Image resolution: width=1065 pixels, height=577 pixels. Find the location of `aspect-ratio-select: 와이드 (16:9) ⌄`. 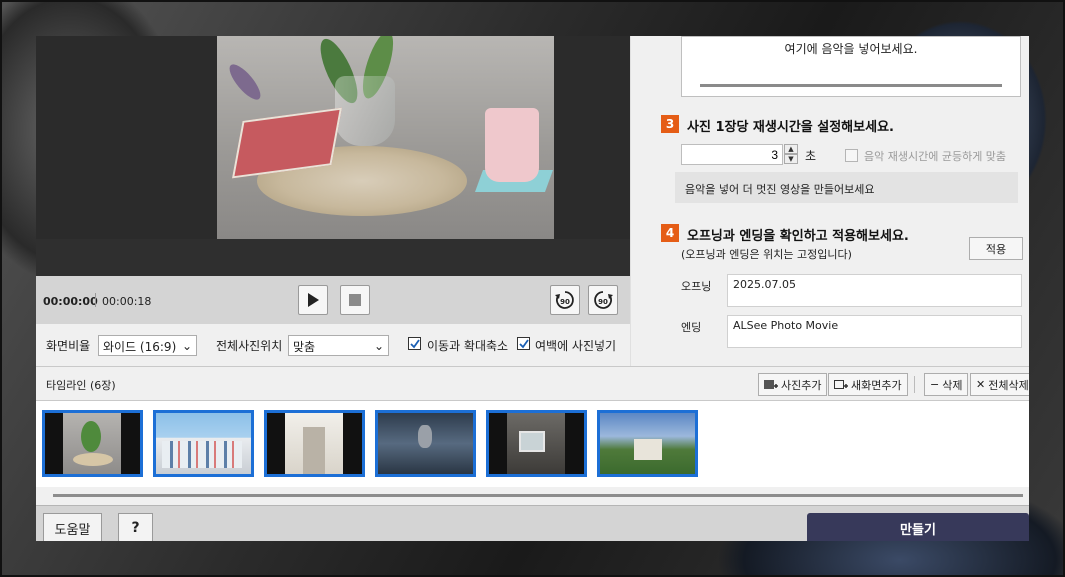

aspect-ratio-select: 와이드 (16:9) ⌄ is located at coordinates (147, 345).